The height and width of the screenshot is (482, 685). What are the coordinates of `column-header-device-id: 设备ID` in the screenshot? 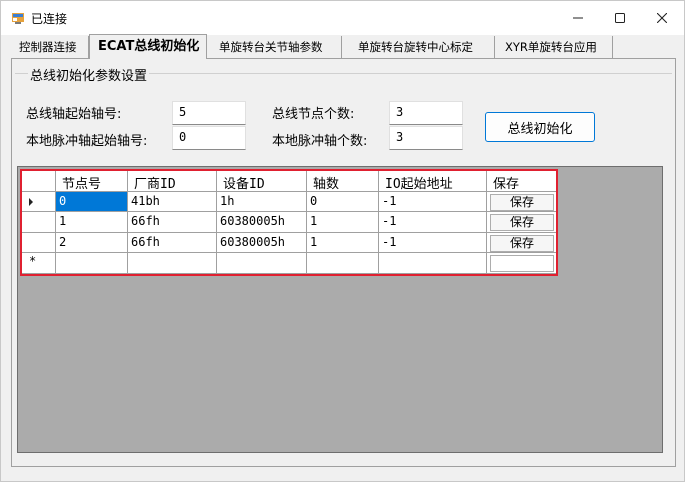 It's located at (262, 181).